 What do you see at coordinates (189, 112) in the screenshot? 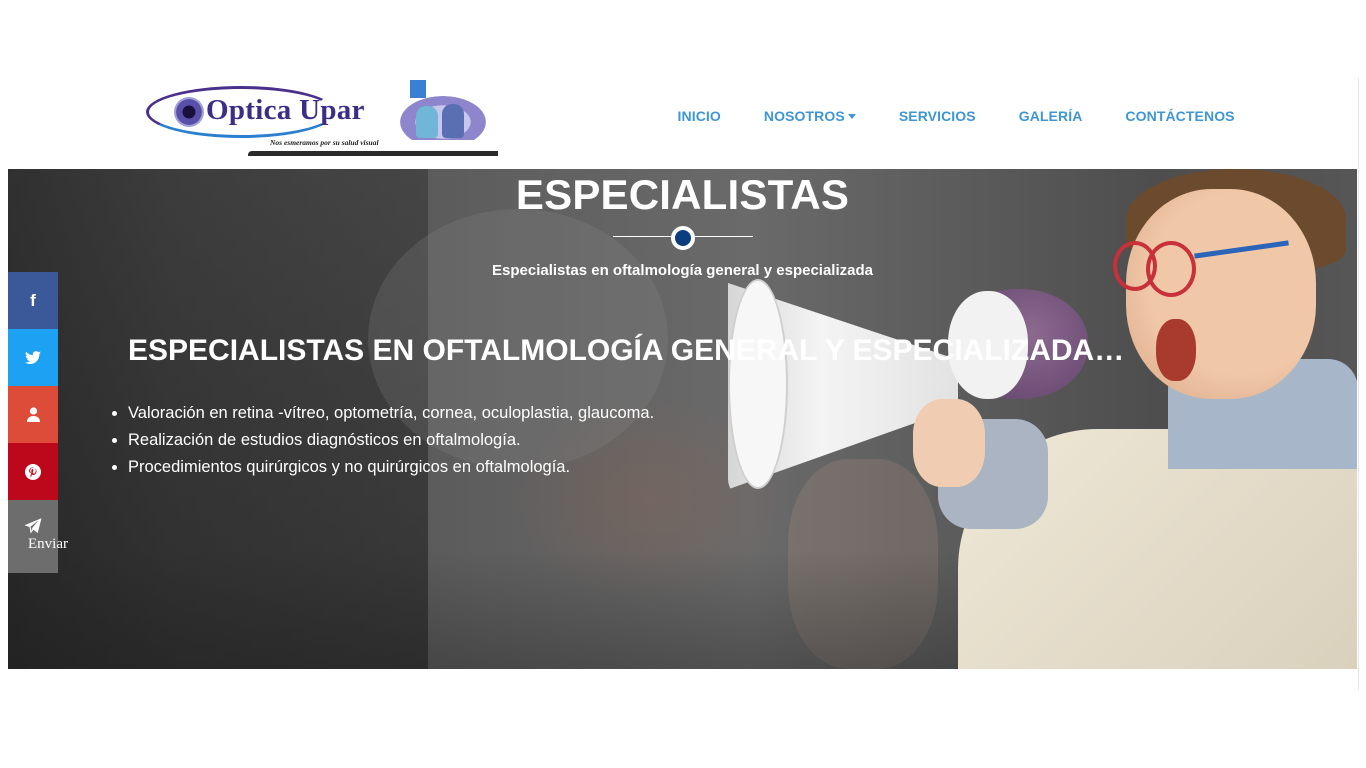
I see `eye-icon` at bounding box center [189, 112].